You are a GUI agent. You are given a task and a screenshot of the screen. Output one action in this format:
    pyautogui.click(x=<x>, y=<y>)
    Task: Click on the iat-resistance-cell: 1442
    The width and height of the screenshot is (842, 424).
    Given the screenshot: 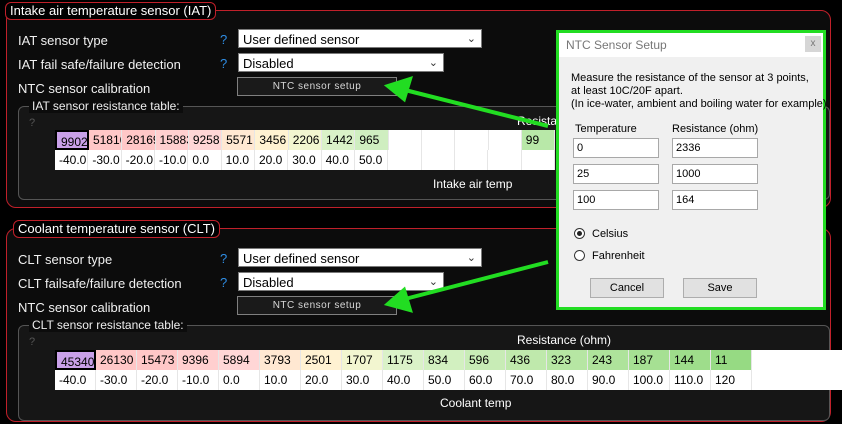 What is the action you would take?
    pyautogui.click(x=339, y=140)
    